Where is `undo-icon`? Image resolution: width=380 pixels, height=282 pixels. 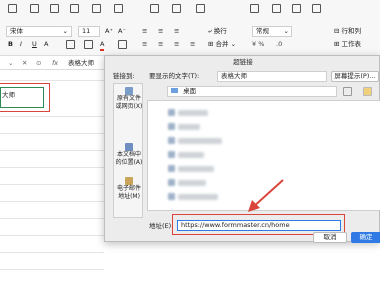
undo-icon is located at coordinates (54, 8).